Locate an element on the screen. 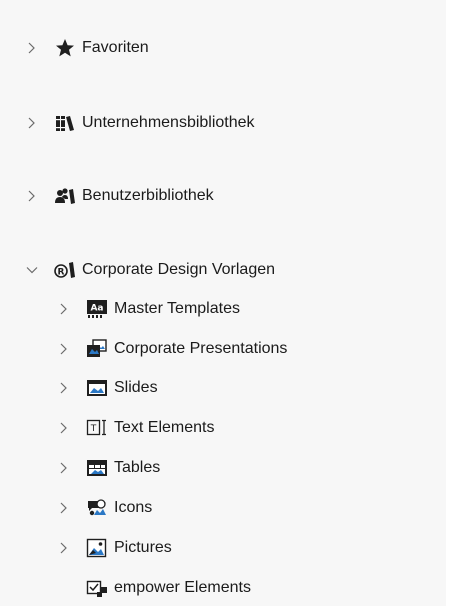  tree-item-master-templates: Aa Master Templates is located at coordinates (230, 309).